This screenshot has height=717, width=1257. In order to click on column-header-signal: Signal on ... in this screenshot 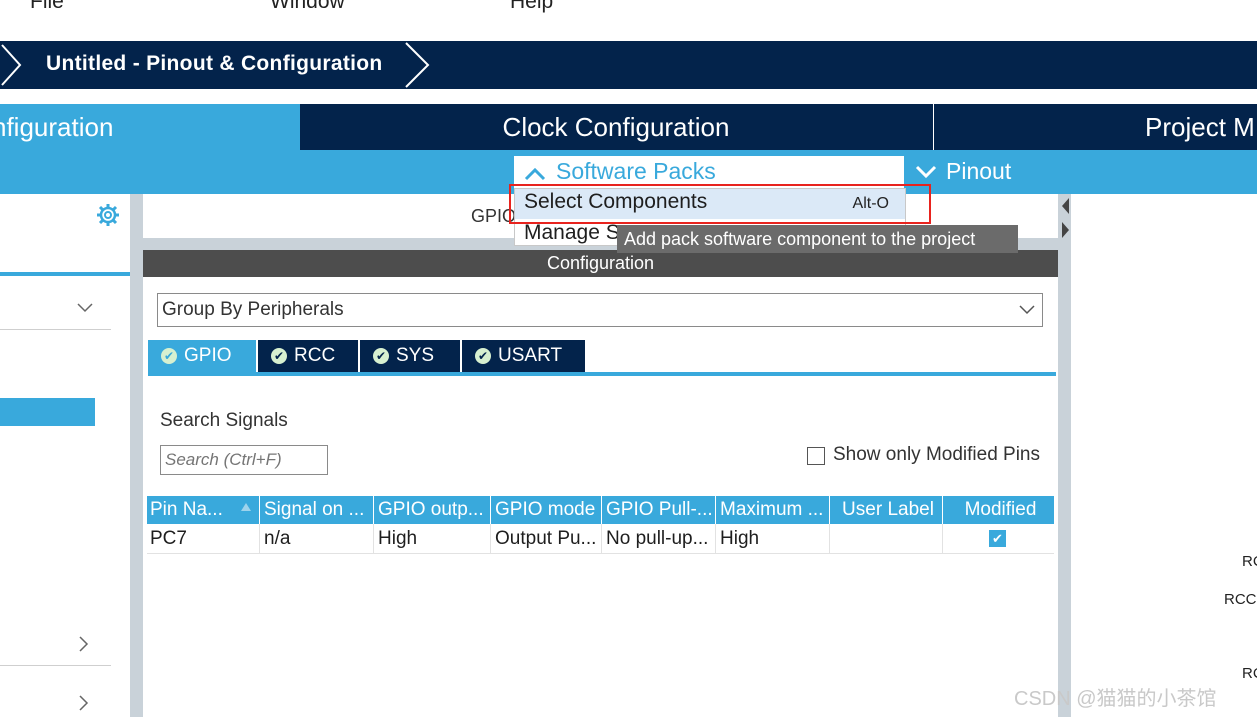, I will do `click(317, 510)`.